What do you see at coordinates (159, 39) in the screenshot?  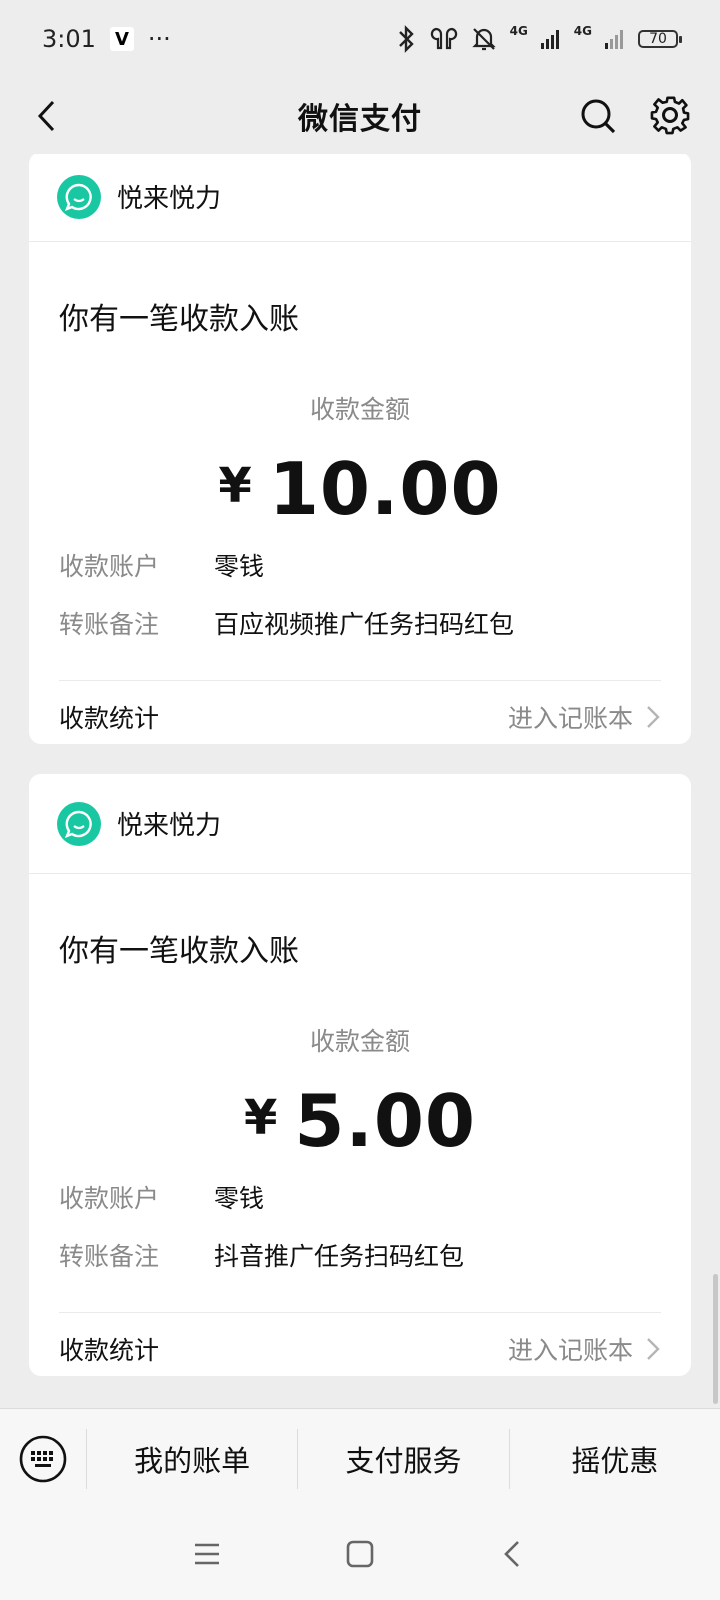 I see `status-more-dots: ···` at bounding box center [159, 39].